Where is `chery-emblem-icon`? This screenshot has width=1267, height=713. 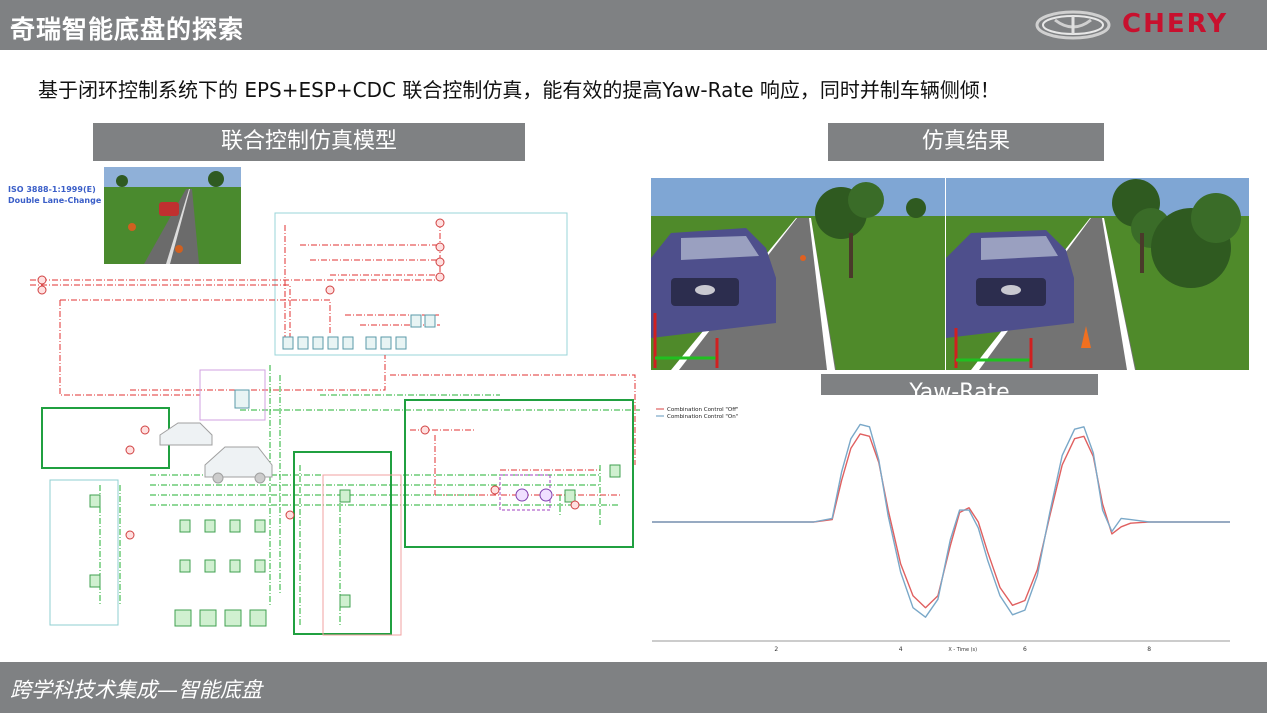
chery-emblem-icon is located at coordinates (1073, 25).